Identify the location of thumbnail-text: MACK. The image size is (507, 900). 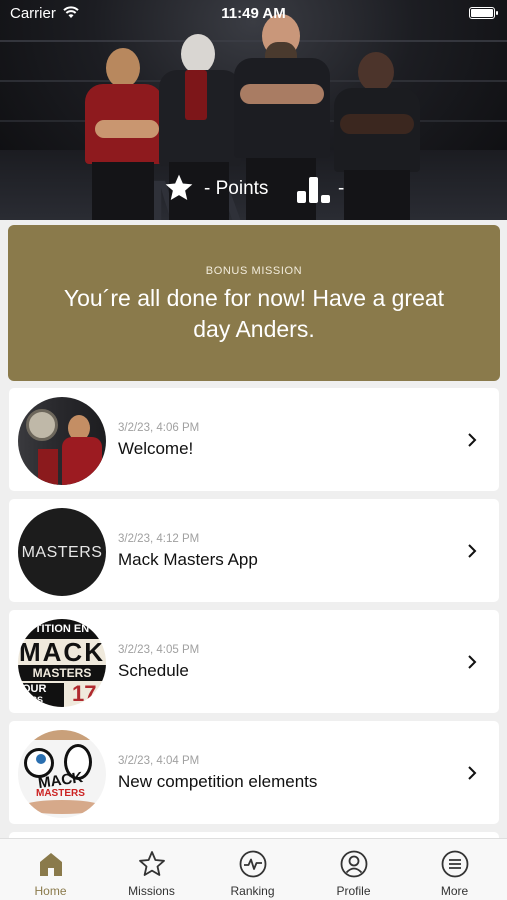
(62, 652).